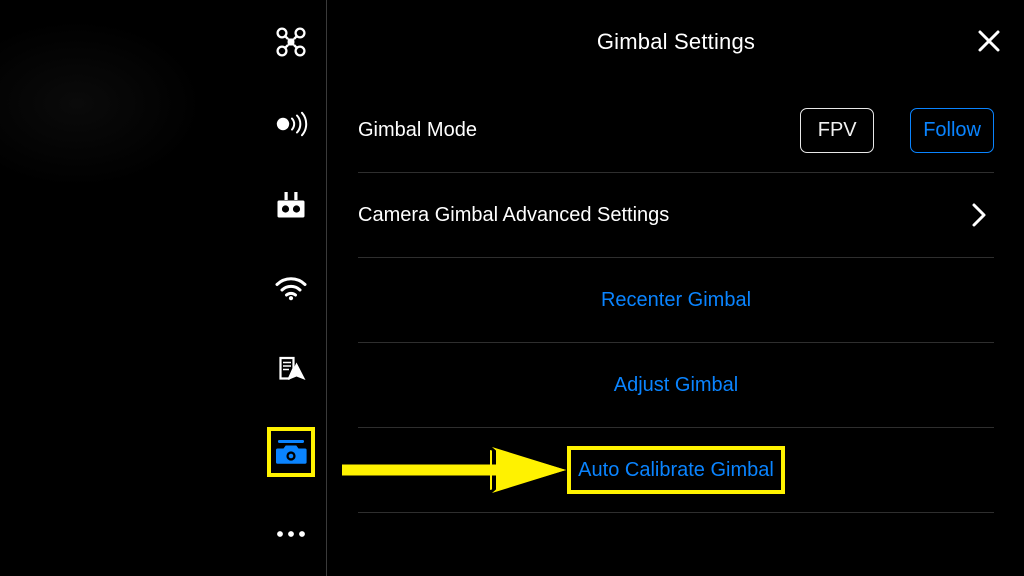 This screenshot has width=1024, height=576. I want to click on panel-header: Gimbal Settings, so click(676, 44).